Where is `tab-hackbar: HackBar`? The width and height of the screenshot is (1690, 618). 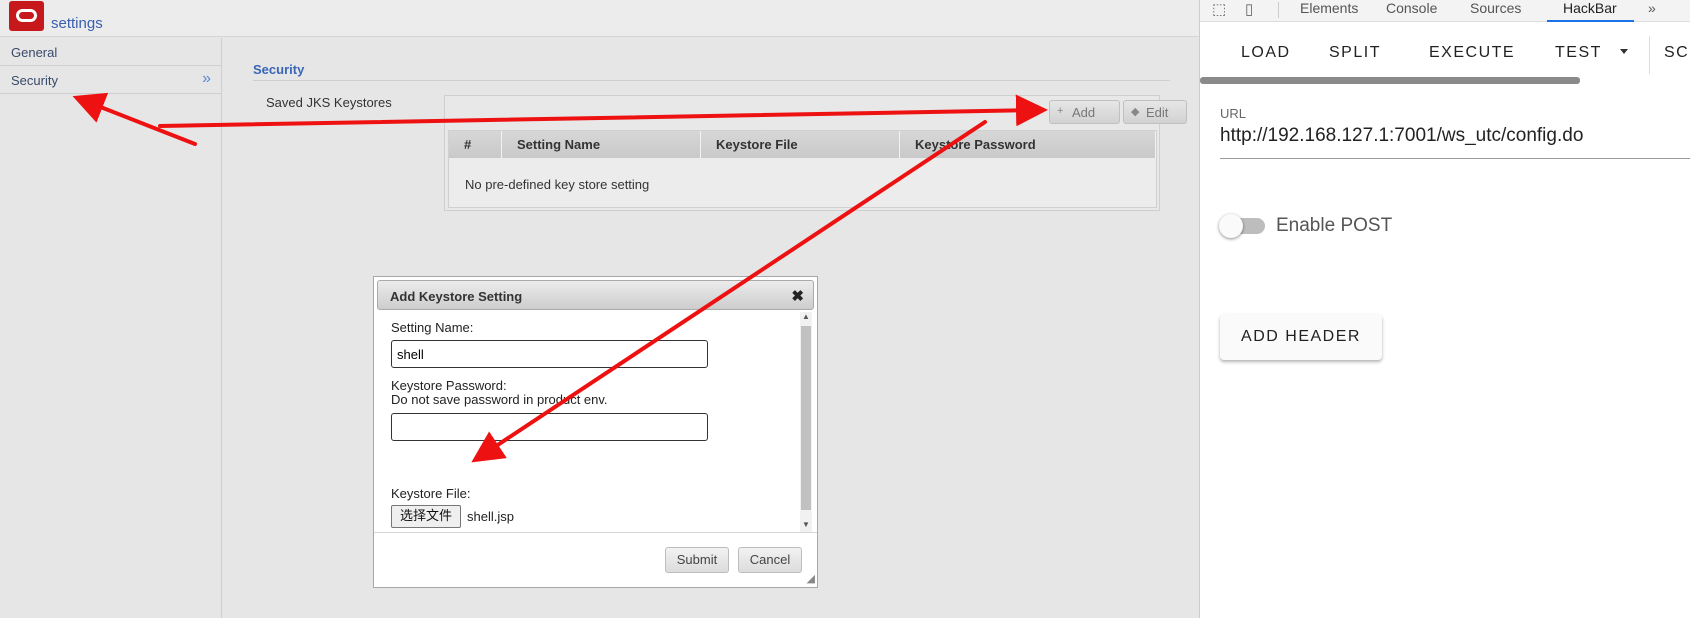 tab-hackbar: HackBar is located at coordinates (1590, 8).